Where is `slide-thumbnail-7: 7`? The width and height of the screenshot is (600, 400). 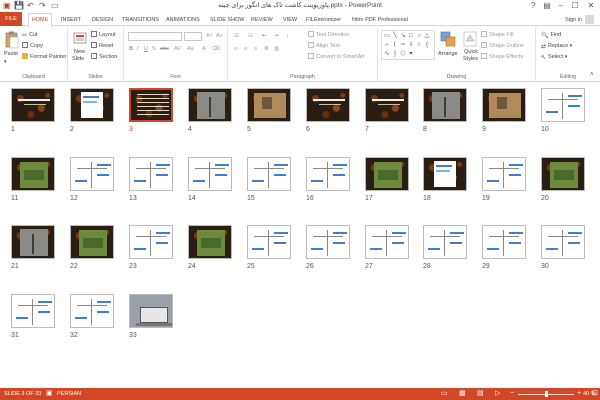 slide-thumbnail-7: 7 is located at coordinates (387, 111).